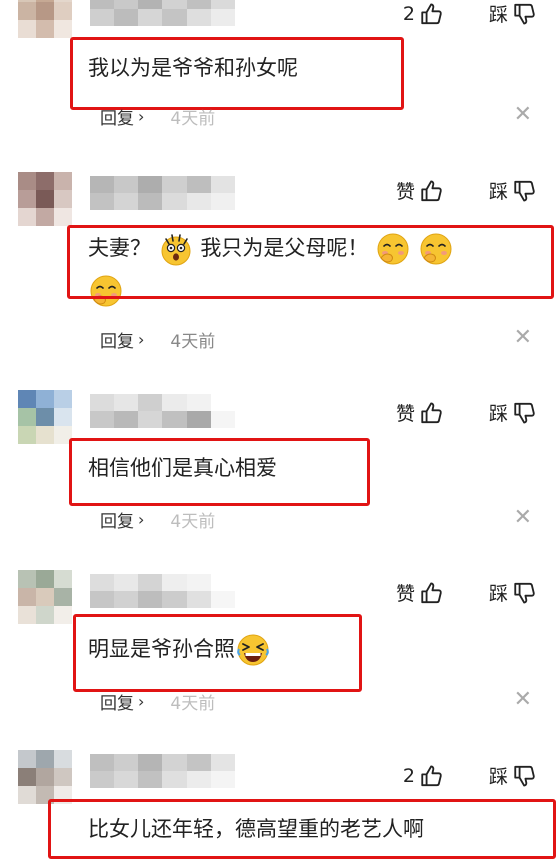 This screenshot has height=859, width=556. What do you see at coordinates (432, 776) in the screenshot?
I see `thumb-up-icon` at bounding box center [432, 776].